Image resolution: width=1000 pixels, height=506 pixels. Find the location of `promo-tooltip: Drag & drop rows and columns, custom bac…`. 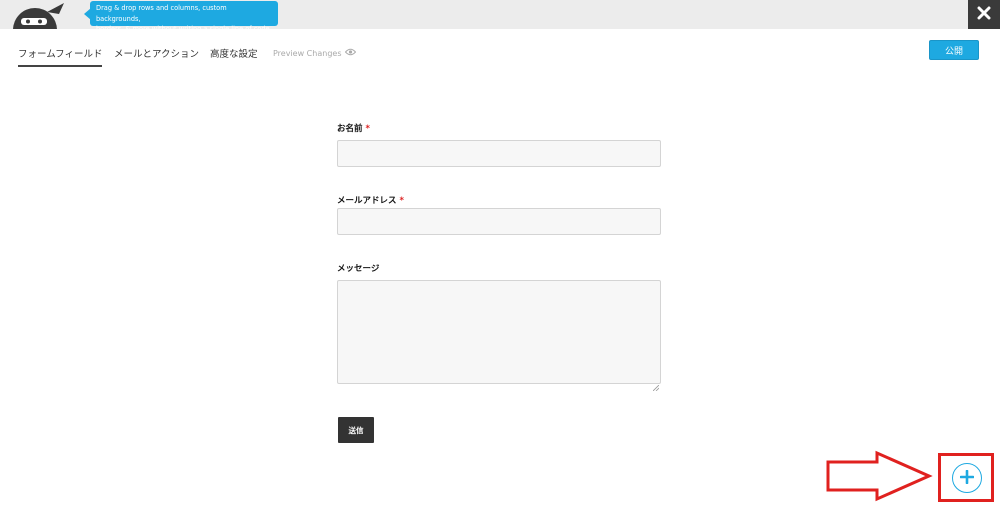

promo-tooltip: Drag & drop rows and columns, custom bac… is located at coordinates (184, 17).